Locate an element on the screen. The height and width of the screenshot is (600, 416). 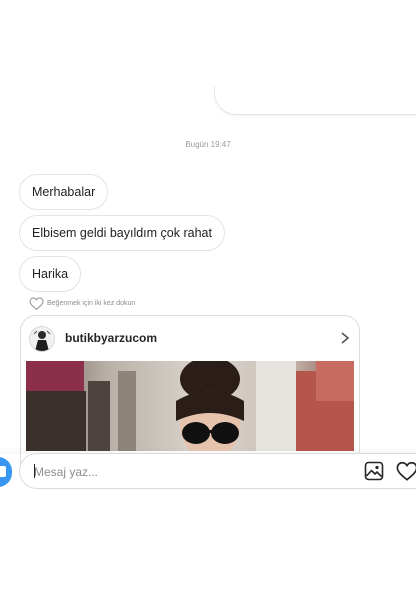
chevron-right-icon is located at coordinates (345, 338).